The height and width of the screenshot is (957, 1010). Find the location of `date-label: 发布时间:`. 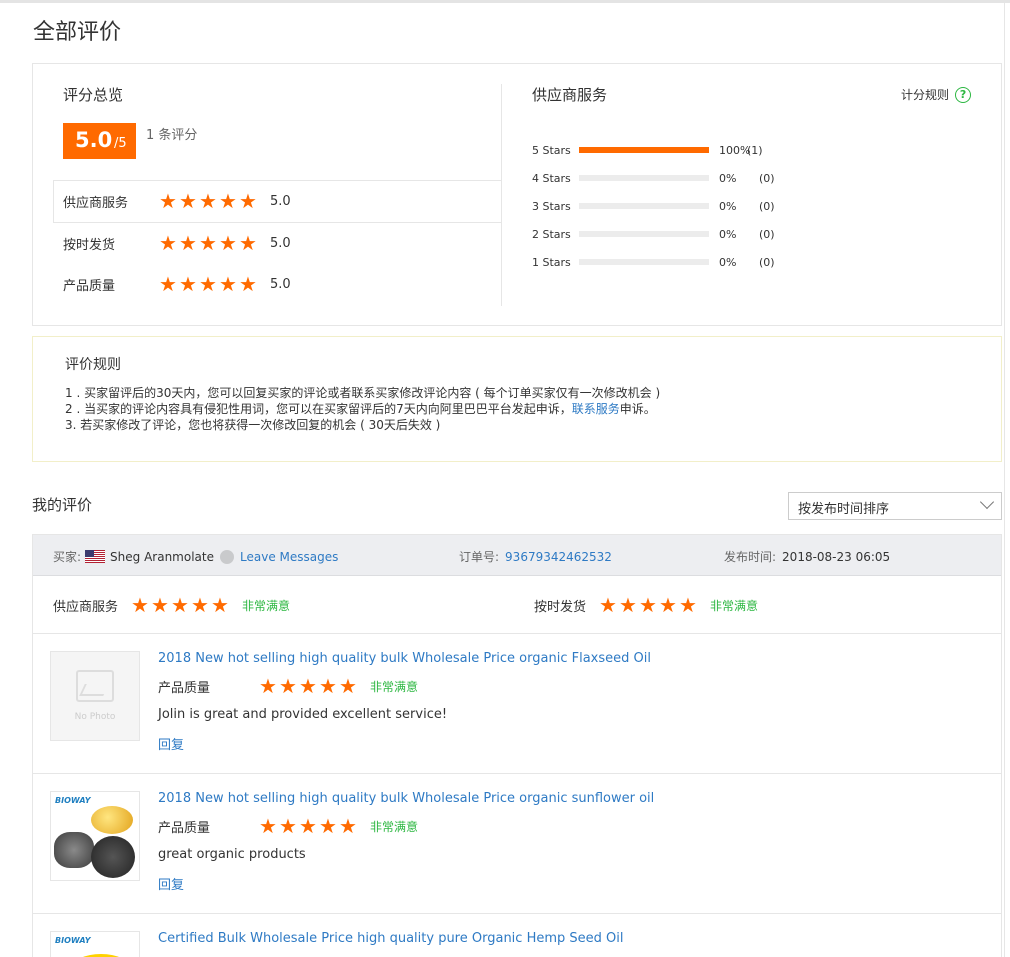

date-label: 发布时间: is located at coordinates (750, 557).